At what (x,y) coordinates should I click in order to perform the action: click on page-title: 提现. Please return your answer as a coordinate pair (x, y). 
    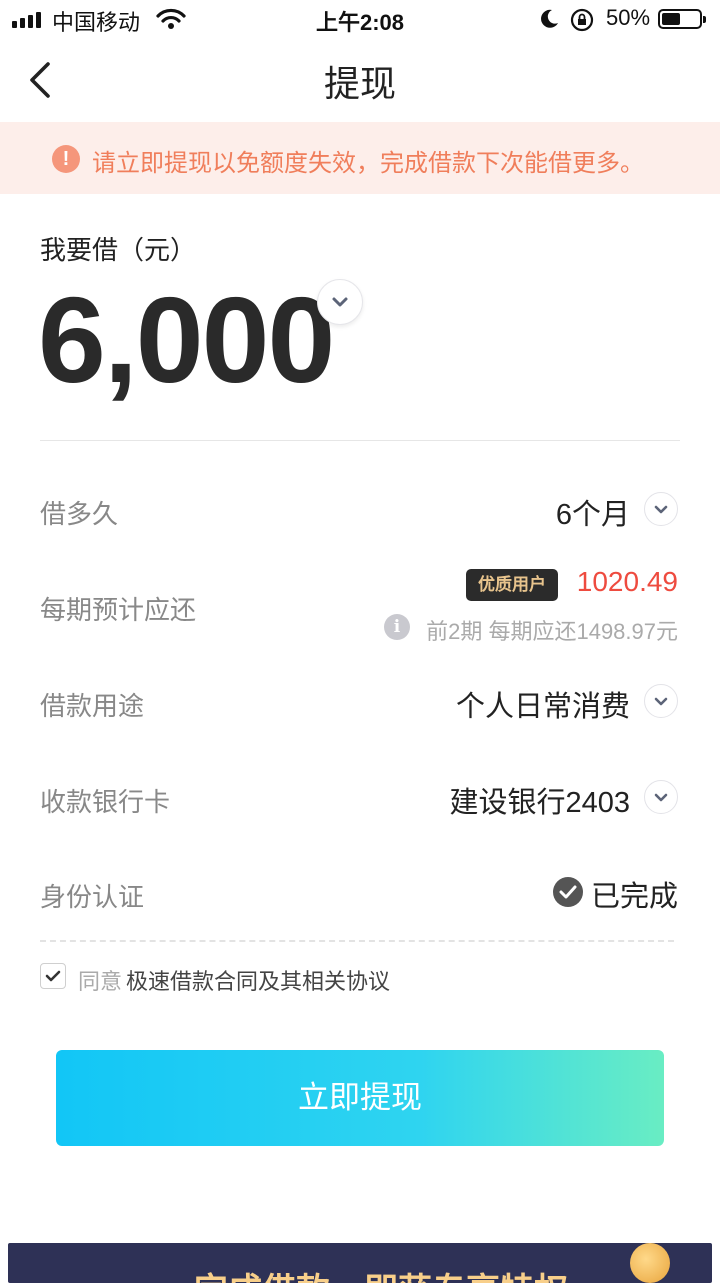
    Looking at the image, I should click on (359, 83).